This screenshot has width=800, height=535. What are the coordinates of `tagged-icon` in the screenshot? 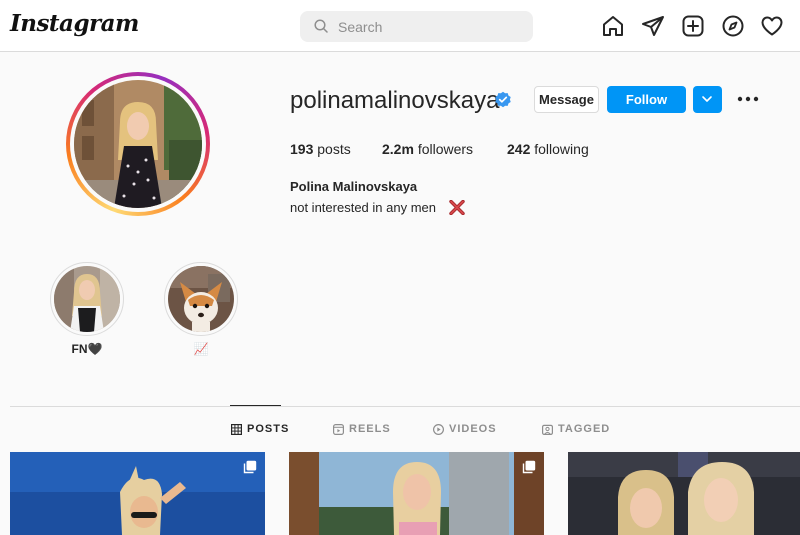 It's located at (547, 429).